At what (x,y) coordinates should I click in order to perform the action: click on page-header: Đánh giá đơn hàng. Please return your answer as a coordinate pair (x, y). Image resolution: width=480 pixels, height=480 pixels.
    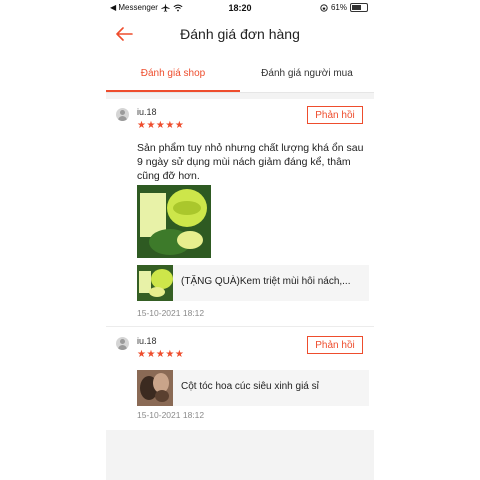
    Looking at the image, I should click on (240, 36).